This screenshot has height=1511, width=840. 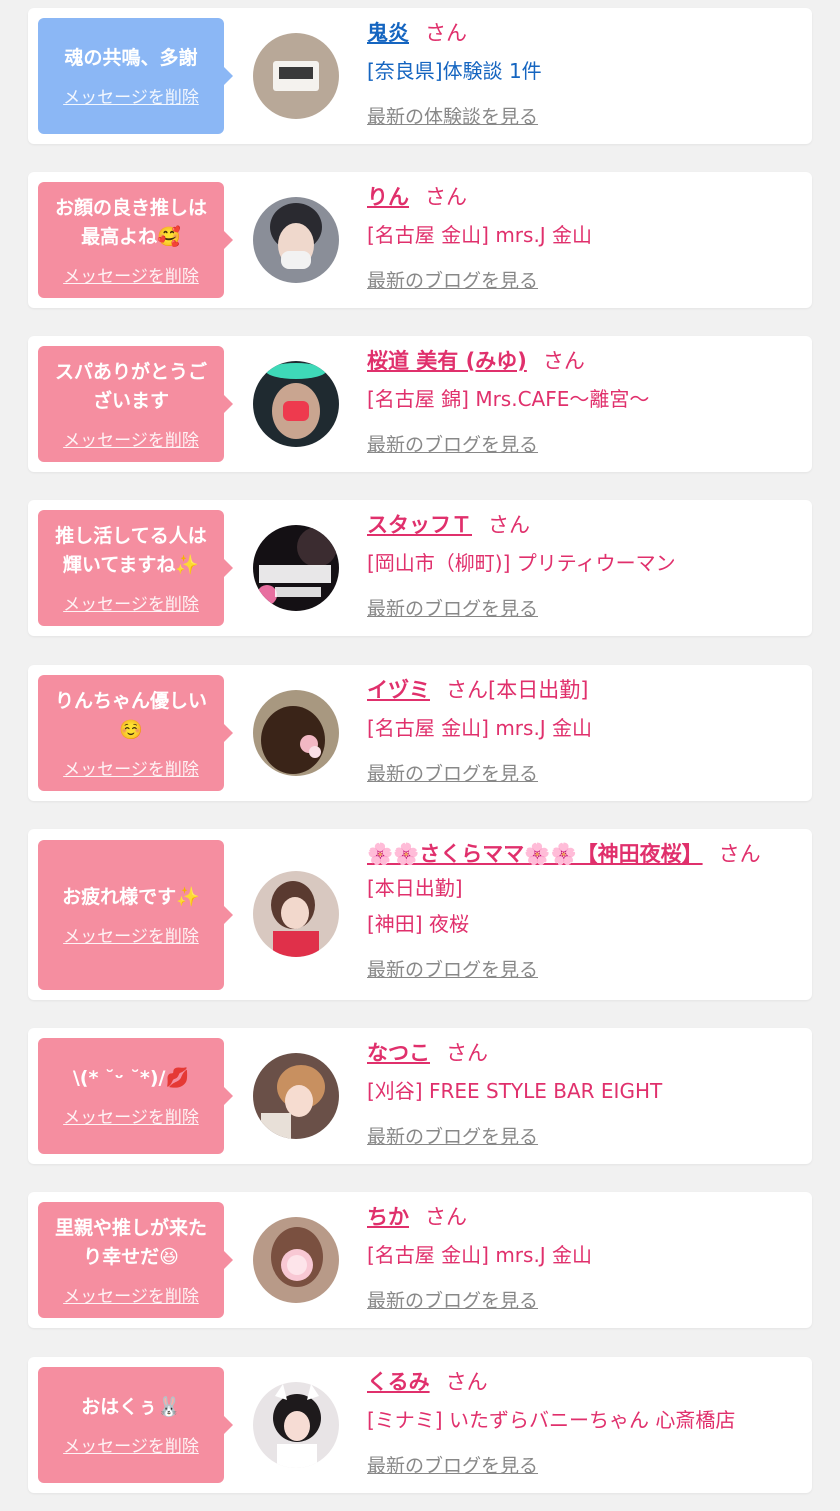 What do you see at coordinates (296, 568) in the screenshot?
I see `shop-logo-avatar` at bounding box center [296, 568].